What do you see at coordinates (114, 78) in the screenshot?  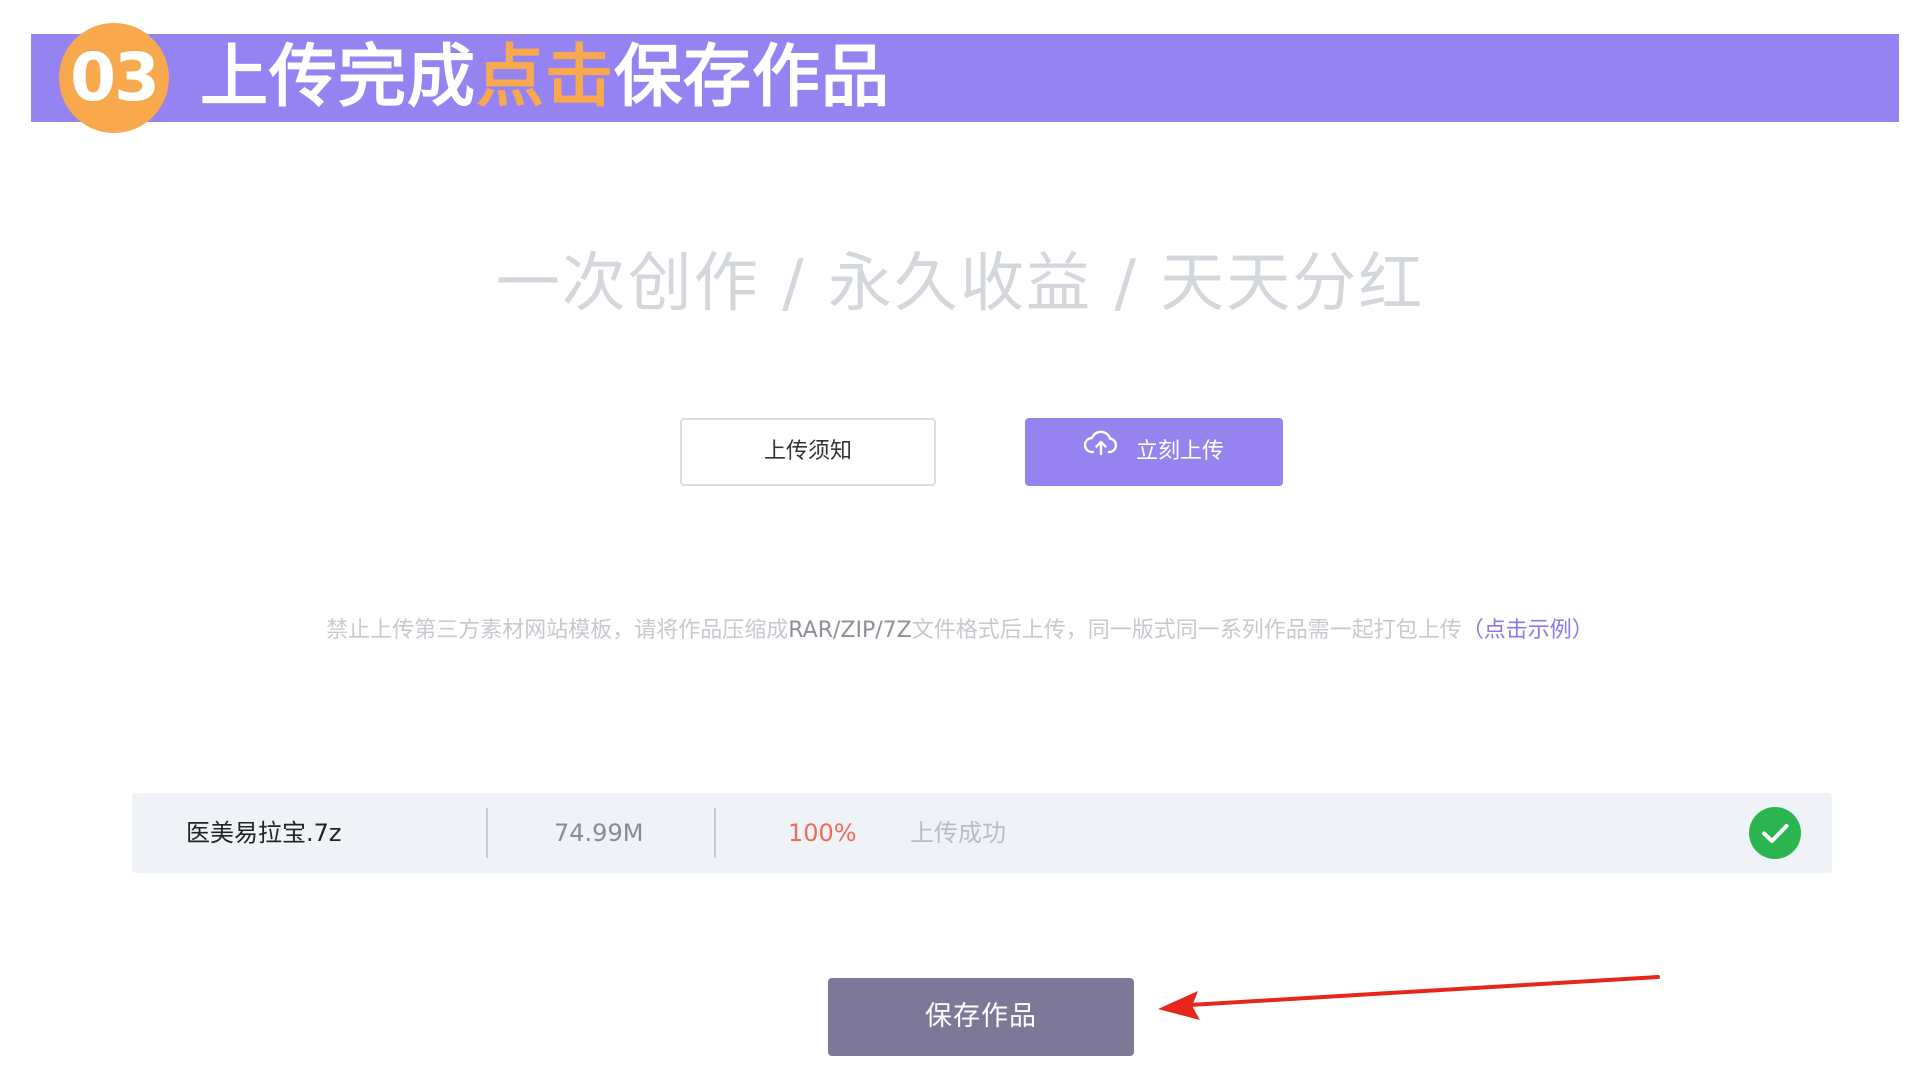 I see `step-number-badge: 03` at bounding box center [114, 78].